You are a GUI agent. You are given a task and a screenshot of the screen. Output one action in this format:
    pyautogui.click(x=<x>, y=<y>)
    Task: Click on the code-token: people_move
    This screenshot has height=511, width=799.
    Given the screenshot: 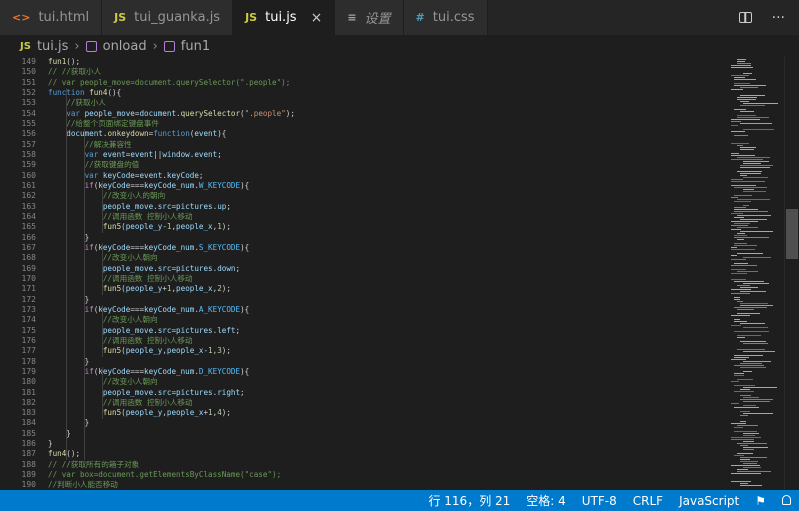 What is the action you would take?
    pyautogui.click(x=101, y=392)
    